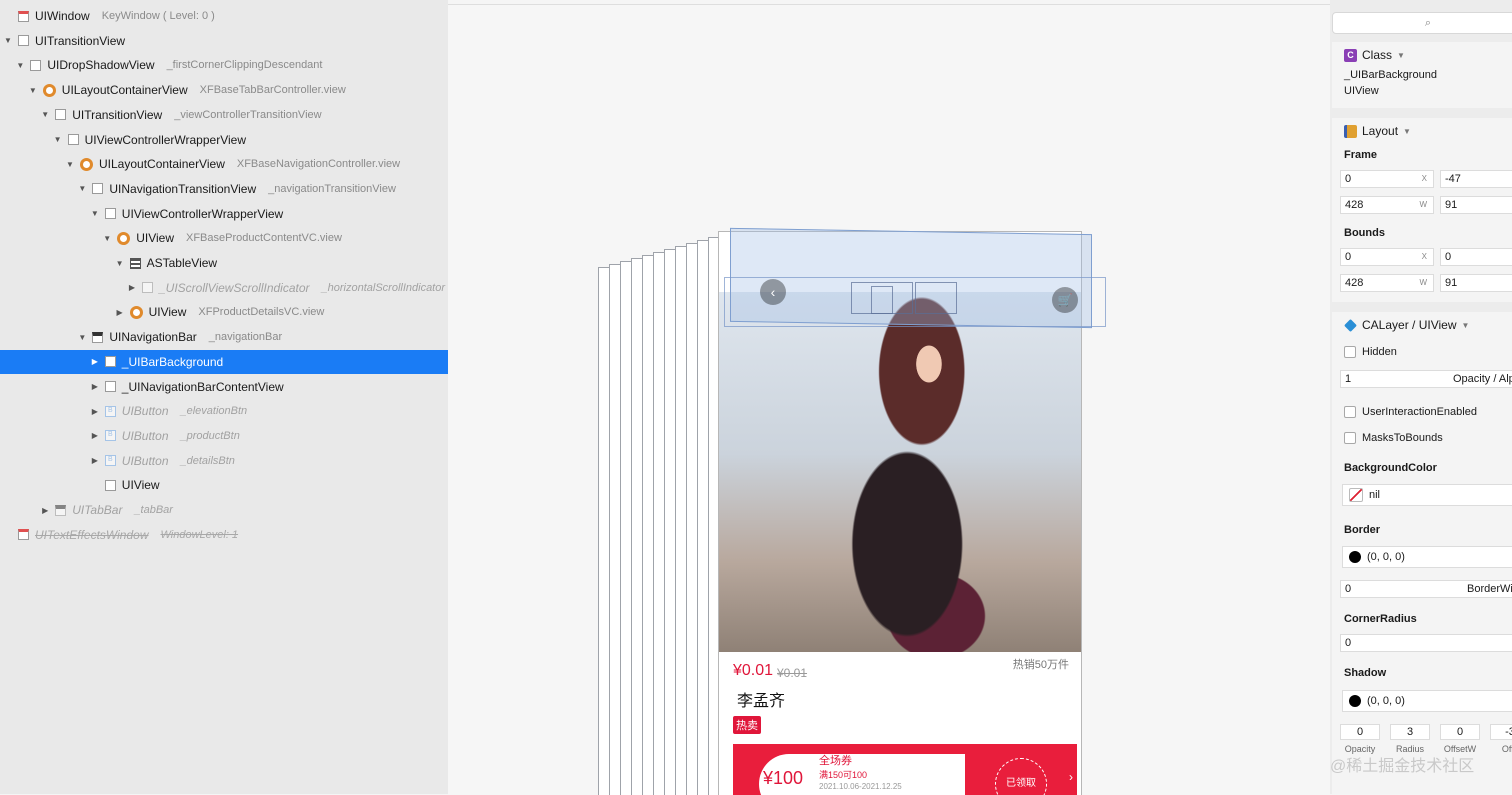  I want to click on frame-w-field: 428 W, so click(1387, 205).